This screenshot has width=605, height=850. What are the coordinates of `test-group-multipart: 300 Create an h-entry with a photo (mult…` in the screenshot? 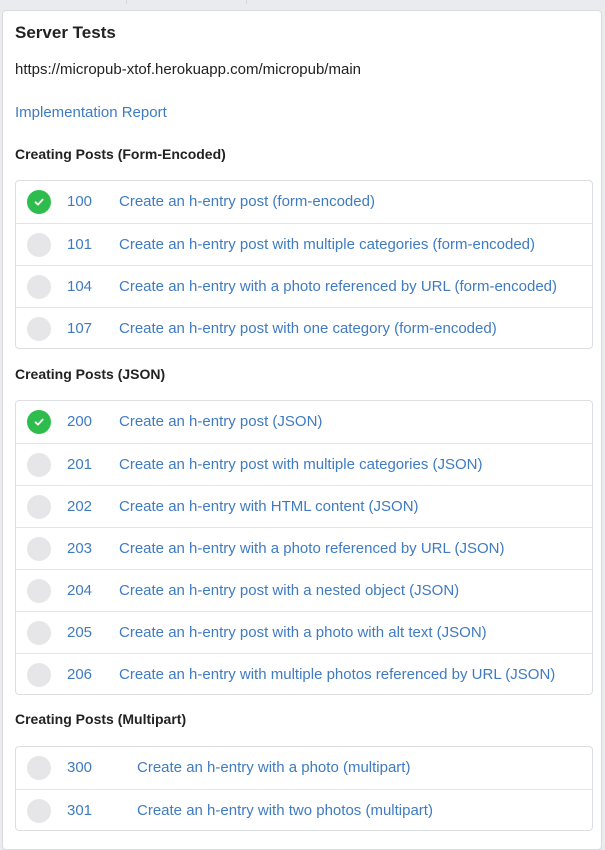 It's located at (304, 788).